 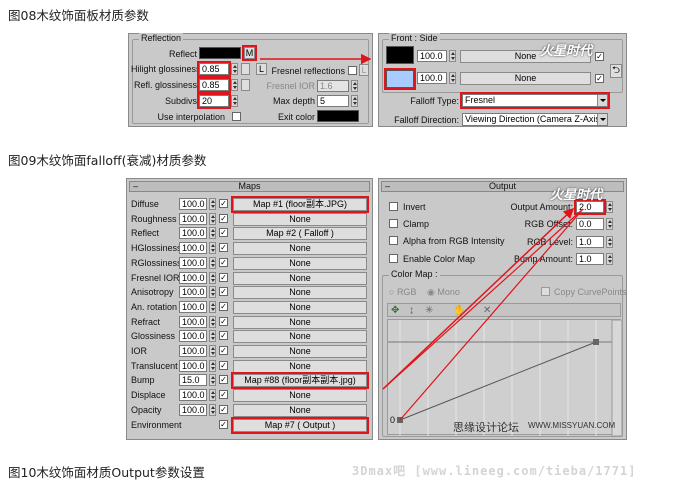 I want to click on rgb-level-input: 1.0, so click(x=590, y=242).